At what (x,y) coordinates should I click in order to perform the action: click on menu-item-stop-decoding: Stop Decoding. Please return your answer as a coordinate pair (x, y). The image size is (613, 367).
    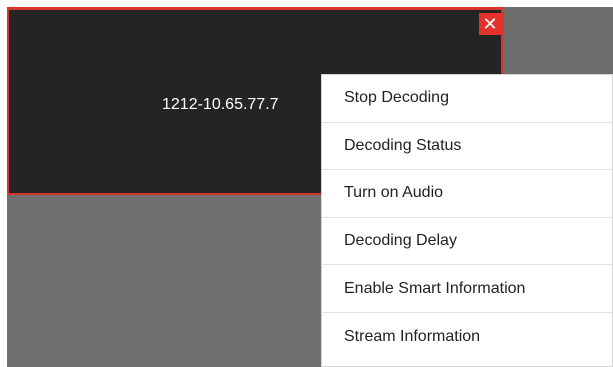
    Looking at the image, I should click on (467, 99).